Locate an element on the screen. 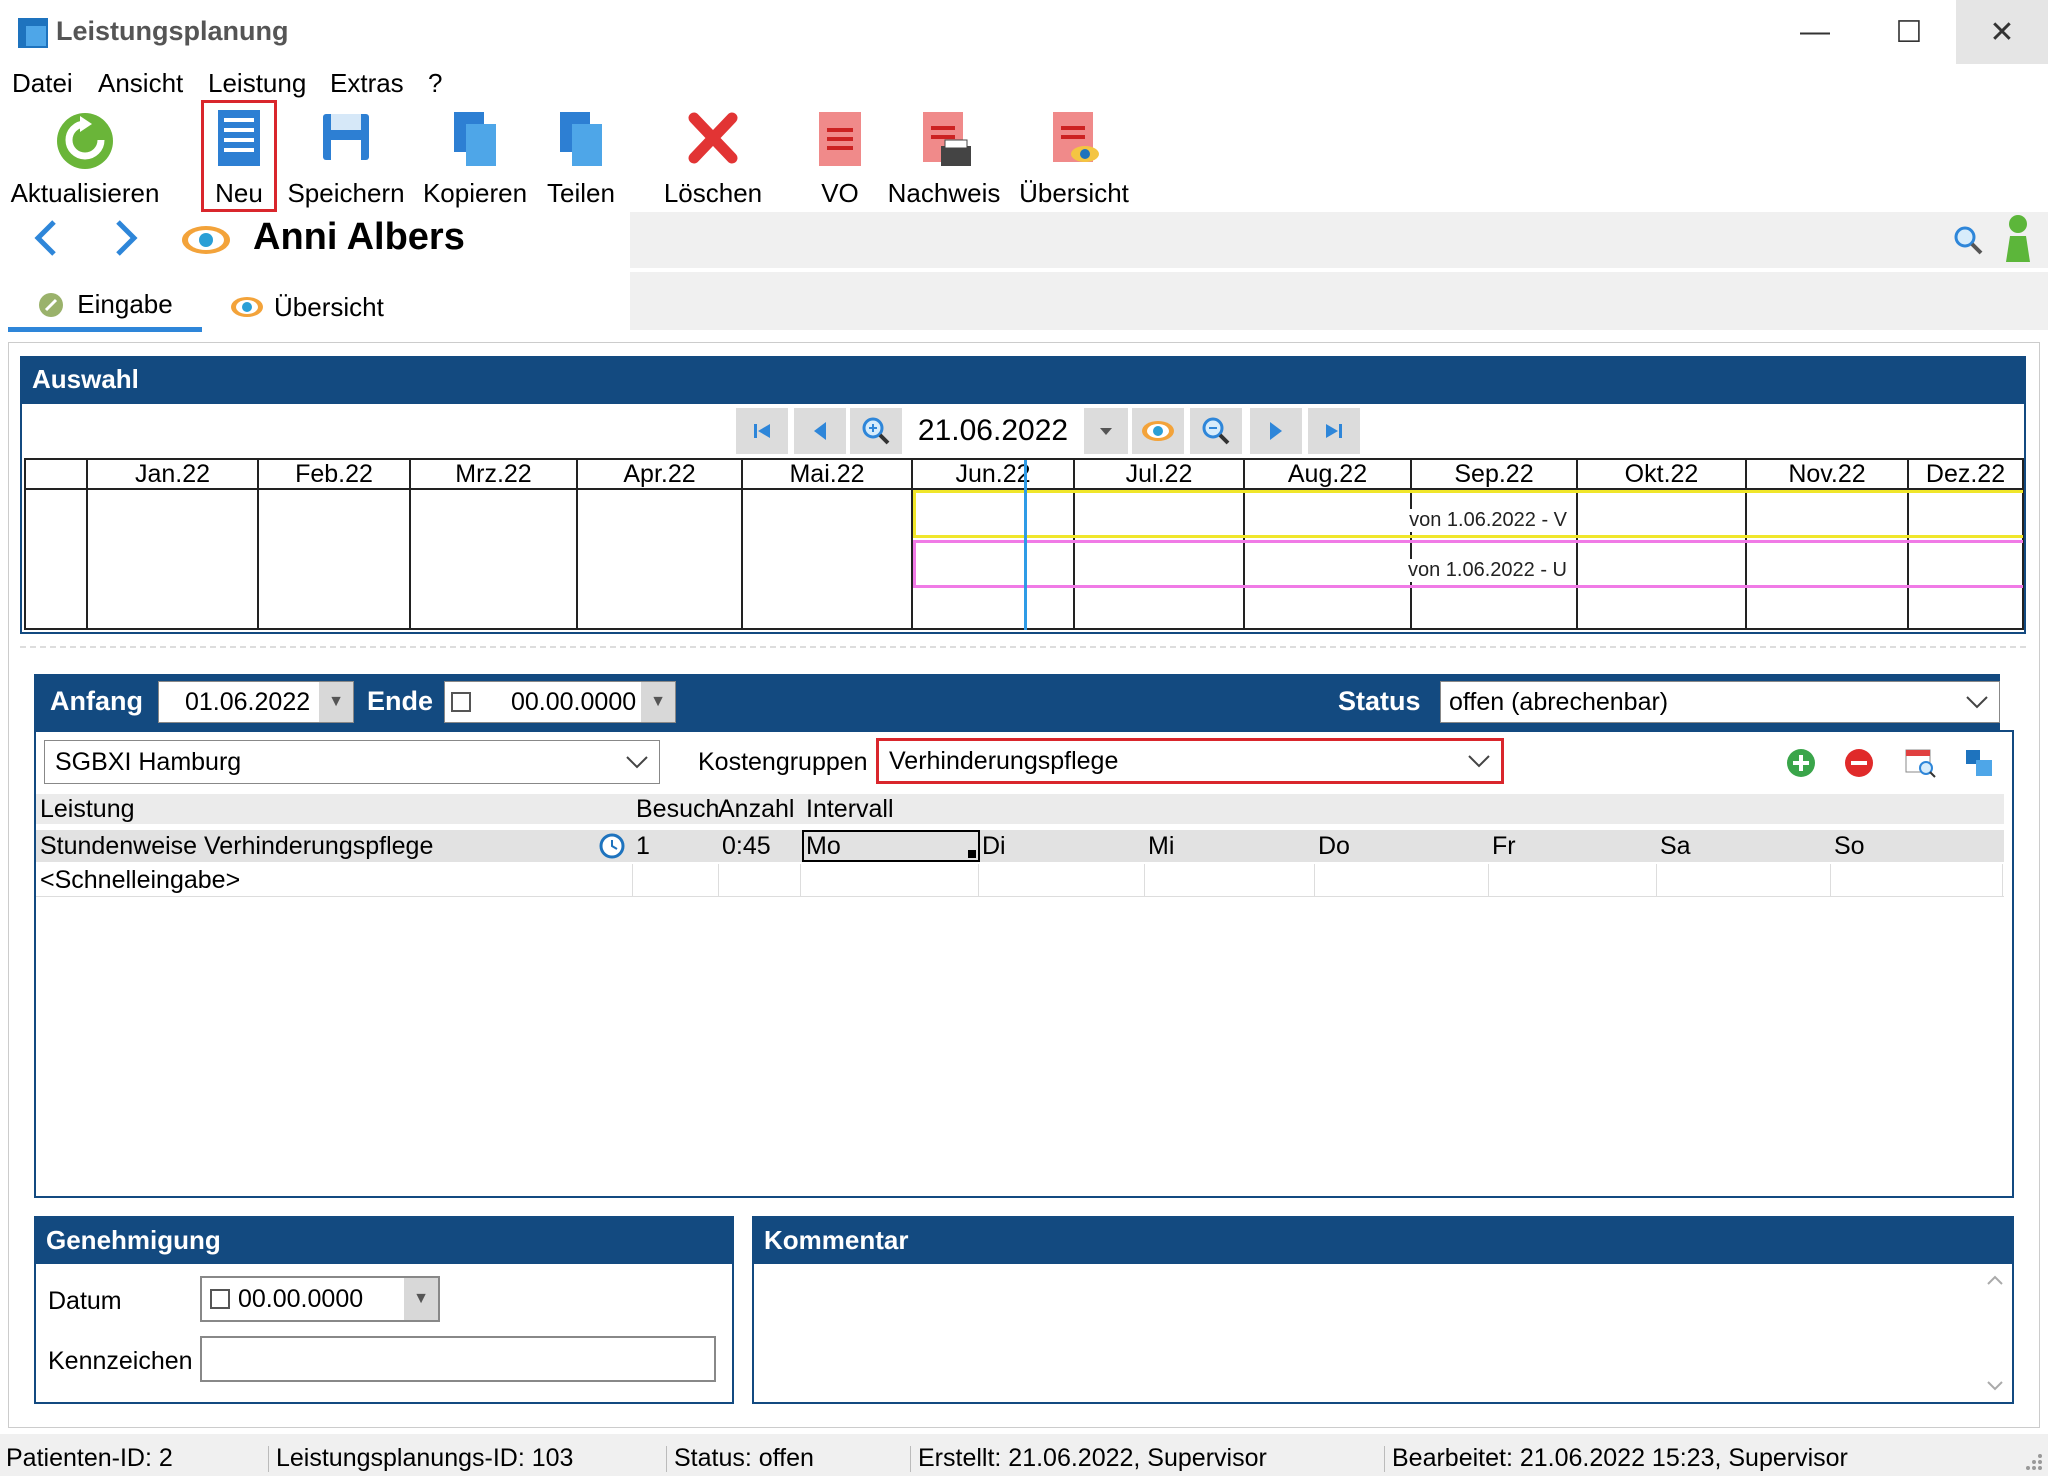 The width and height of the screenshot is (2048, 1477). date-dropdown-button is located at coordinates (1106, 431).